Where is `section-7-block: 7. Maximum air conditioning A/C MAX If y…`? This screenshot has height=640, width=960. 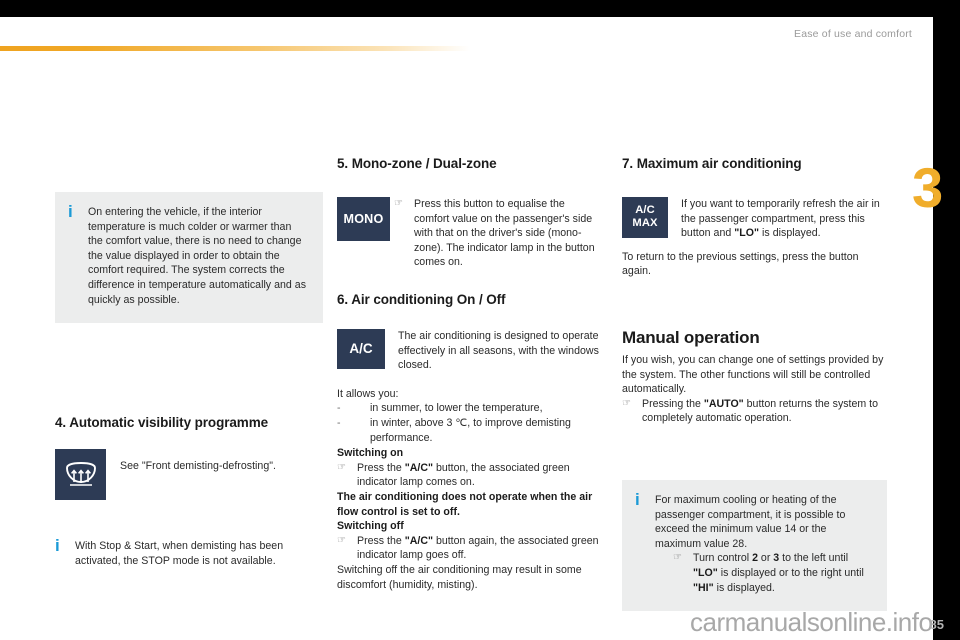
section-7-block: 7. Maximum air conditioning A/C MAX If y… is located at coordinates (754, 217).